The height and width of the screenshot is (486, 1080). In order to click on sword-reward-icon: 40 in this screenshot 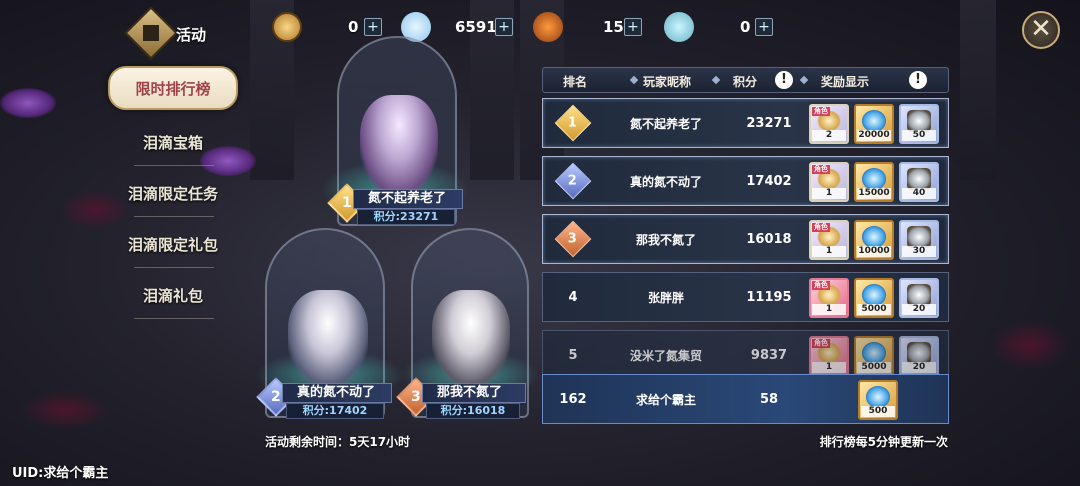, I will do `click(919, 182)`.